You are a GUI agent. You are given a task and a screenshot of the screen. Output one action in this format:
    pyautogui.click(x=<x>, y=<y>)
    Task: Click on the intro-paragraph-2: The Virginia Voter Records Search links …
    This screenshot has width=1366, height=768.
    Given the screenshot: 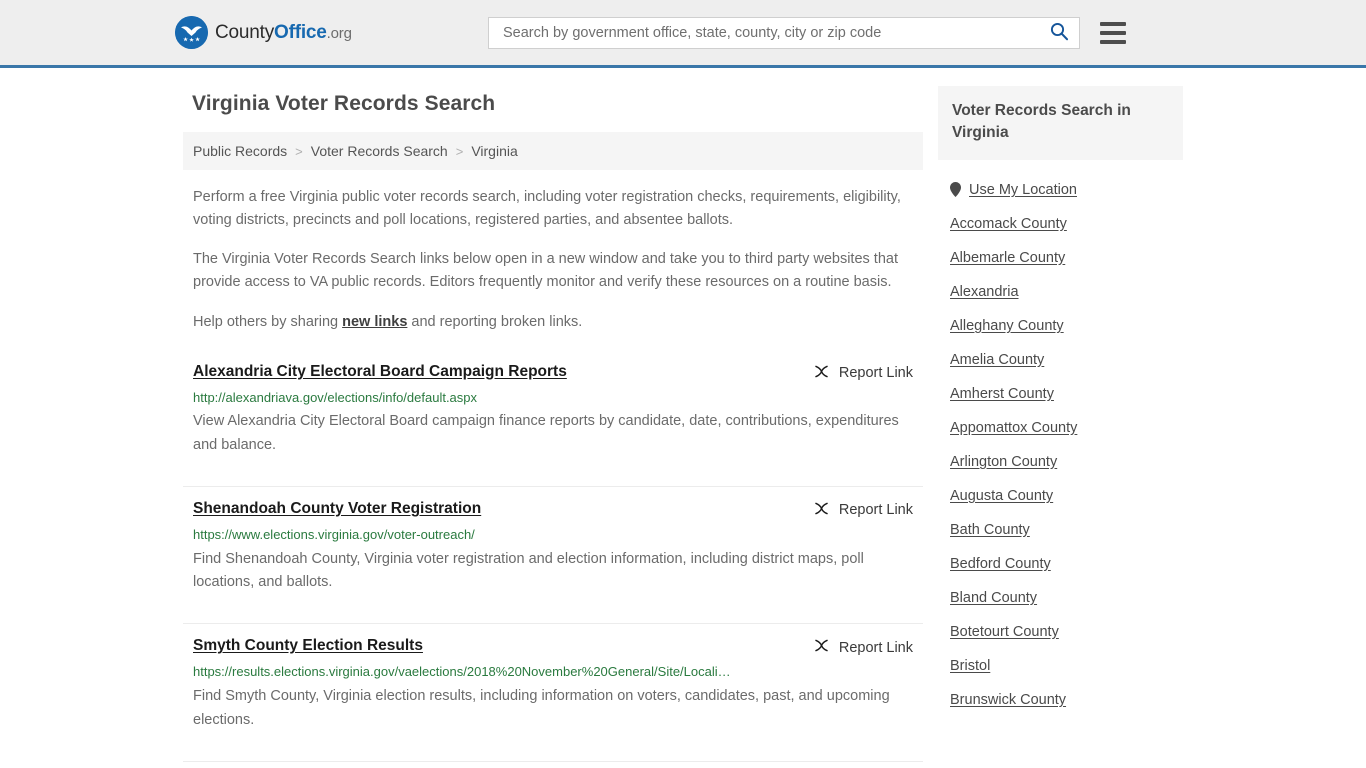 What is the action you would take?
    pyautogui.click(x=545, y=270)
    